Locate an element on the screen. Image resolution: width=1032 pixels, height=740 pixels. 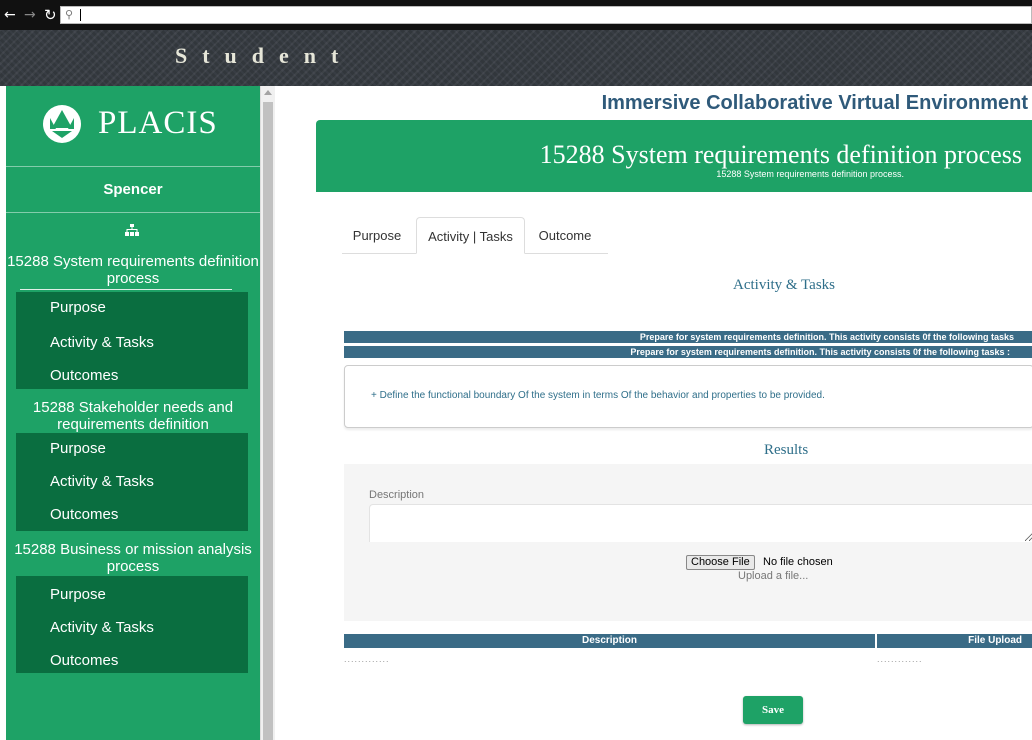
search-icon: ⚲ is located at coordinates (69, 14).